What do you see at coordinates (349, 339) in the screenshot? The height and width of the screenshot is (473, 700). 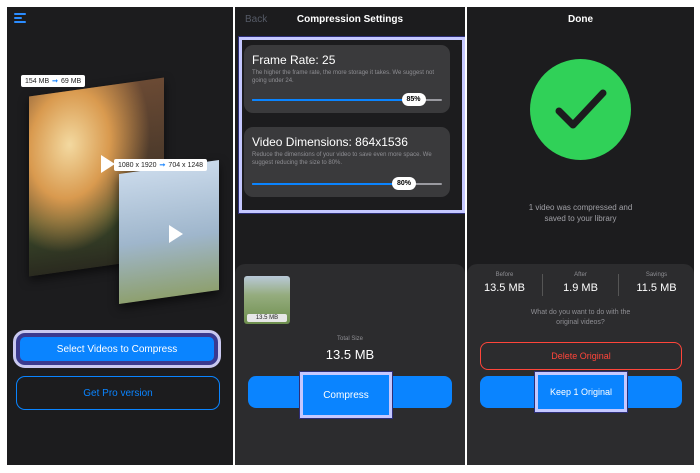 I see `total-size-label: Total Size` at bounding box center [349, 339].